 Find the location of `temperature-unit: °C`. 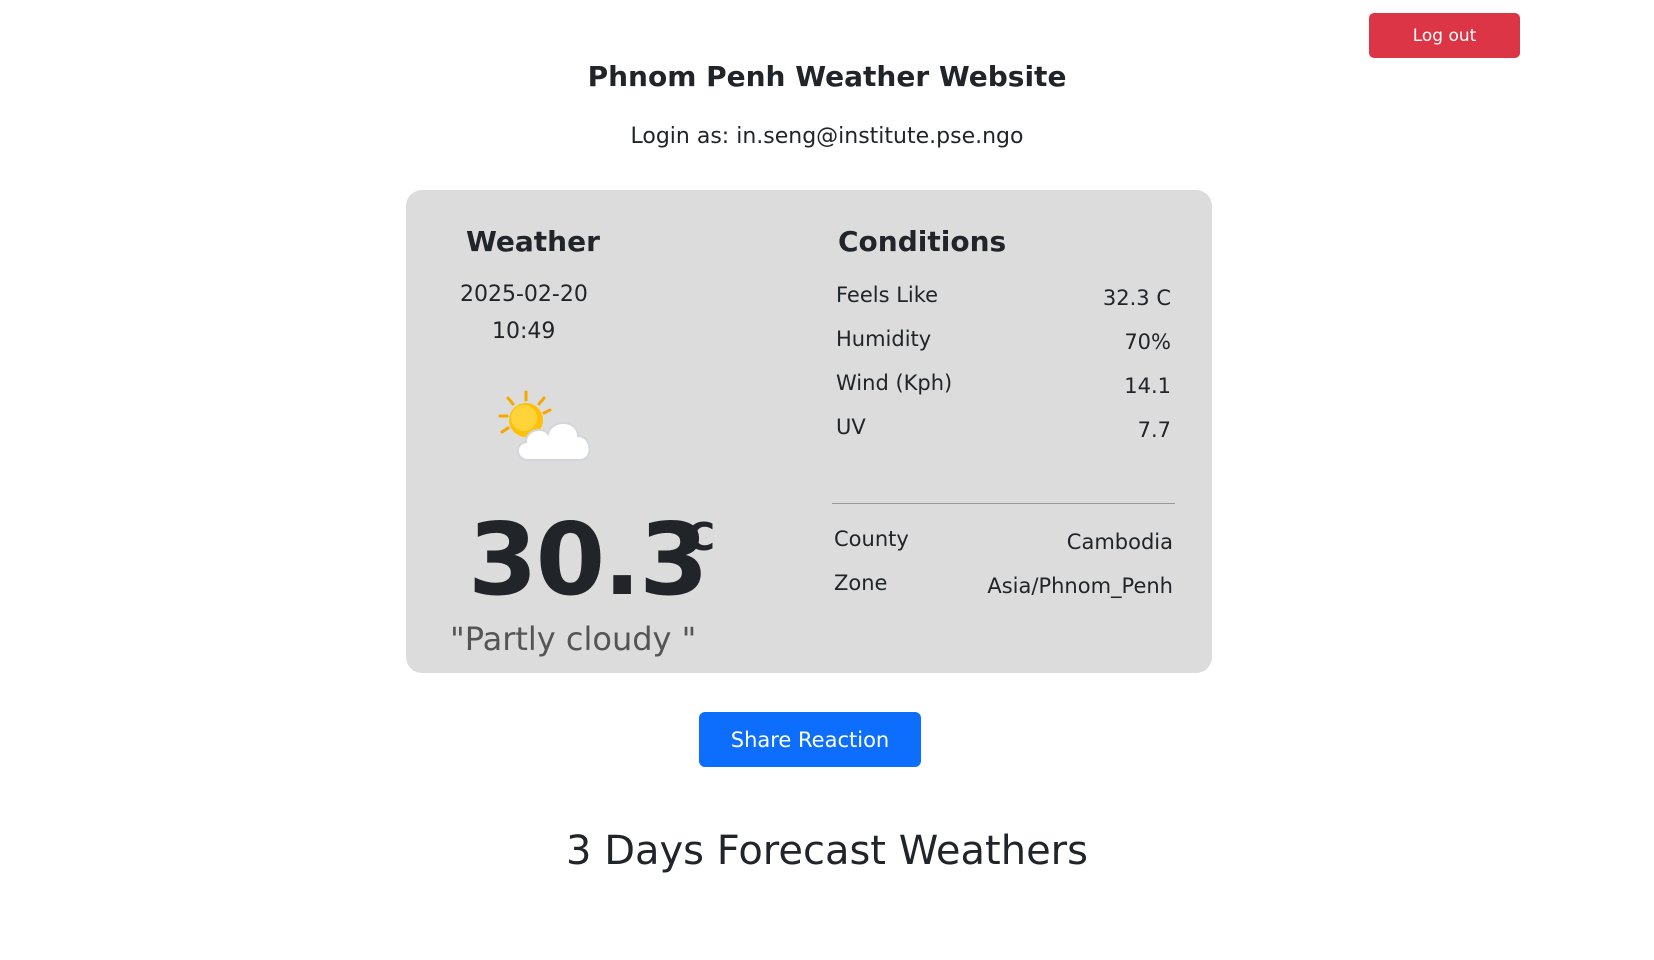

temperature-unit: °C is located at coordinates (691, 537).